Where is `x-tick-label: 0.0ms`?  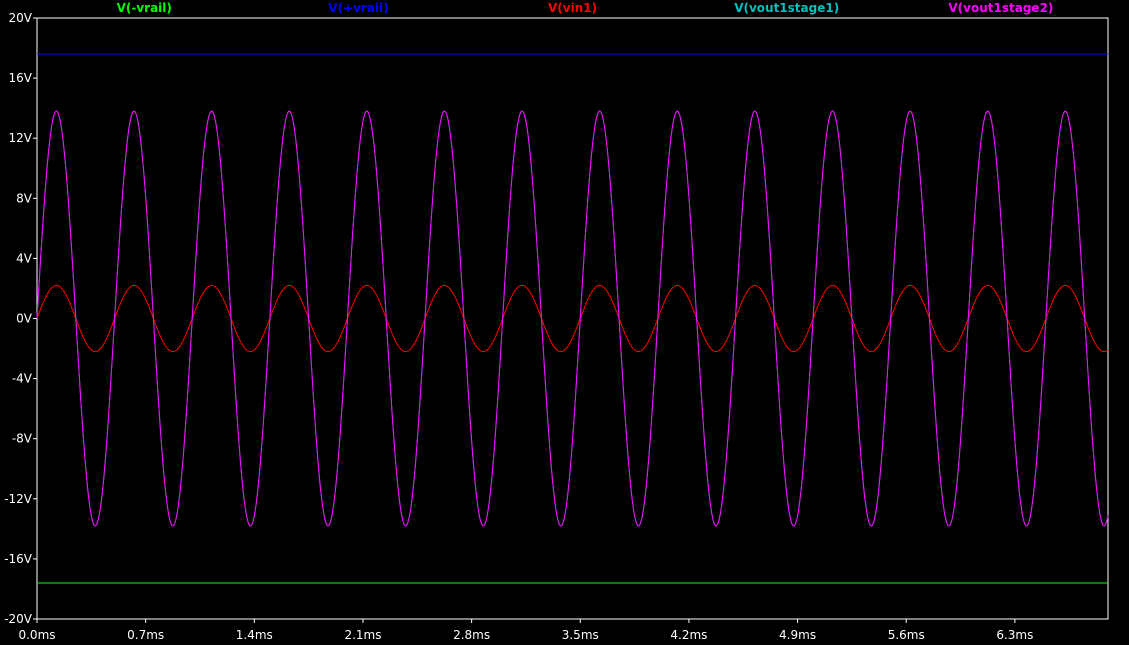 x-tick-label: 0.0ms is located at coordinates (36, 635).